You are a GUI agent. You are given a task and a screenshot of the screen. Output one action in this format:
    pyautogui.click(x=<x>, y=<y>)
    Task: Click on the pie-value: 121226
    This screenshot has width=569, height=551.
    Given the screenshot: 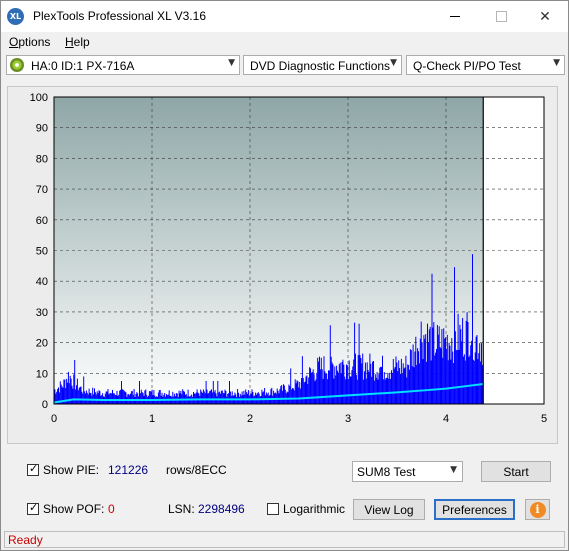 What is the action you would take?
    pyautogui.click(x=128, y=470)
    